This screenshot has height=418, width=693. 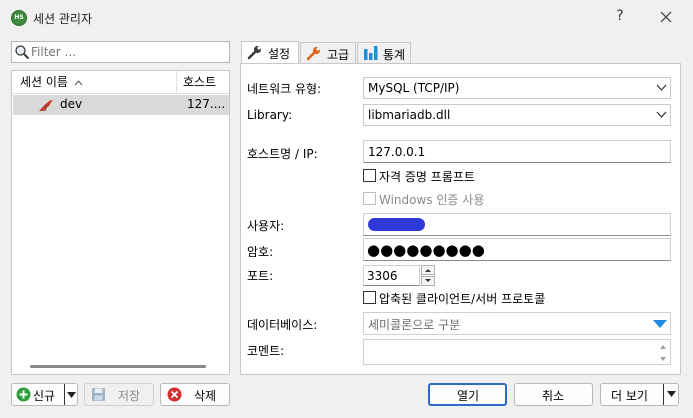 I want to click on column-header-label: 세션 이름, so click(x=44, y=82).